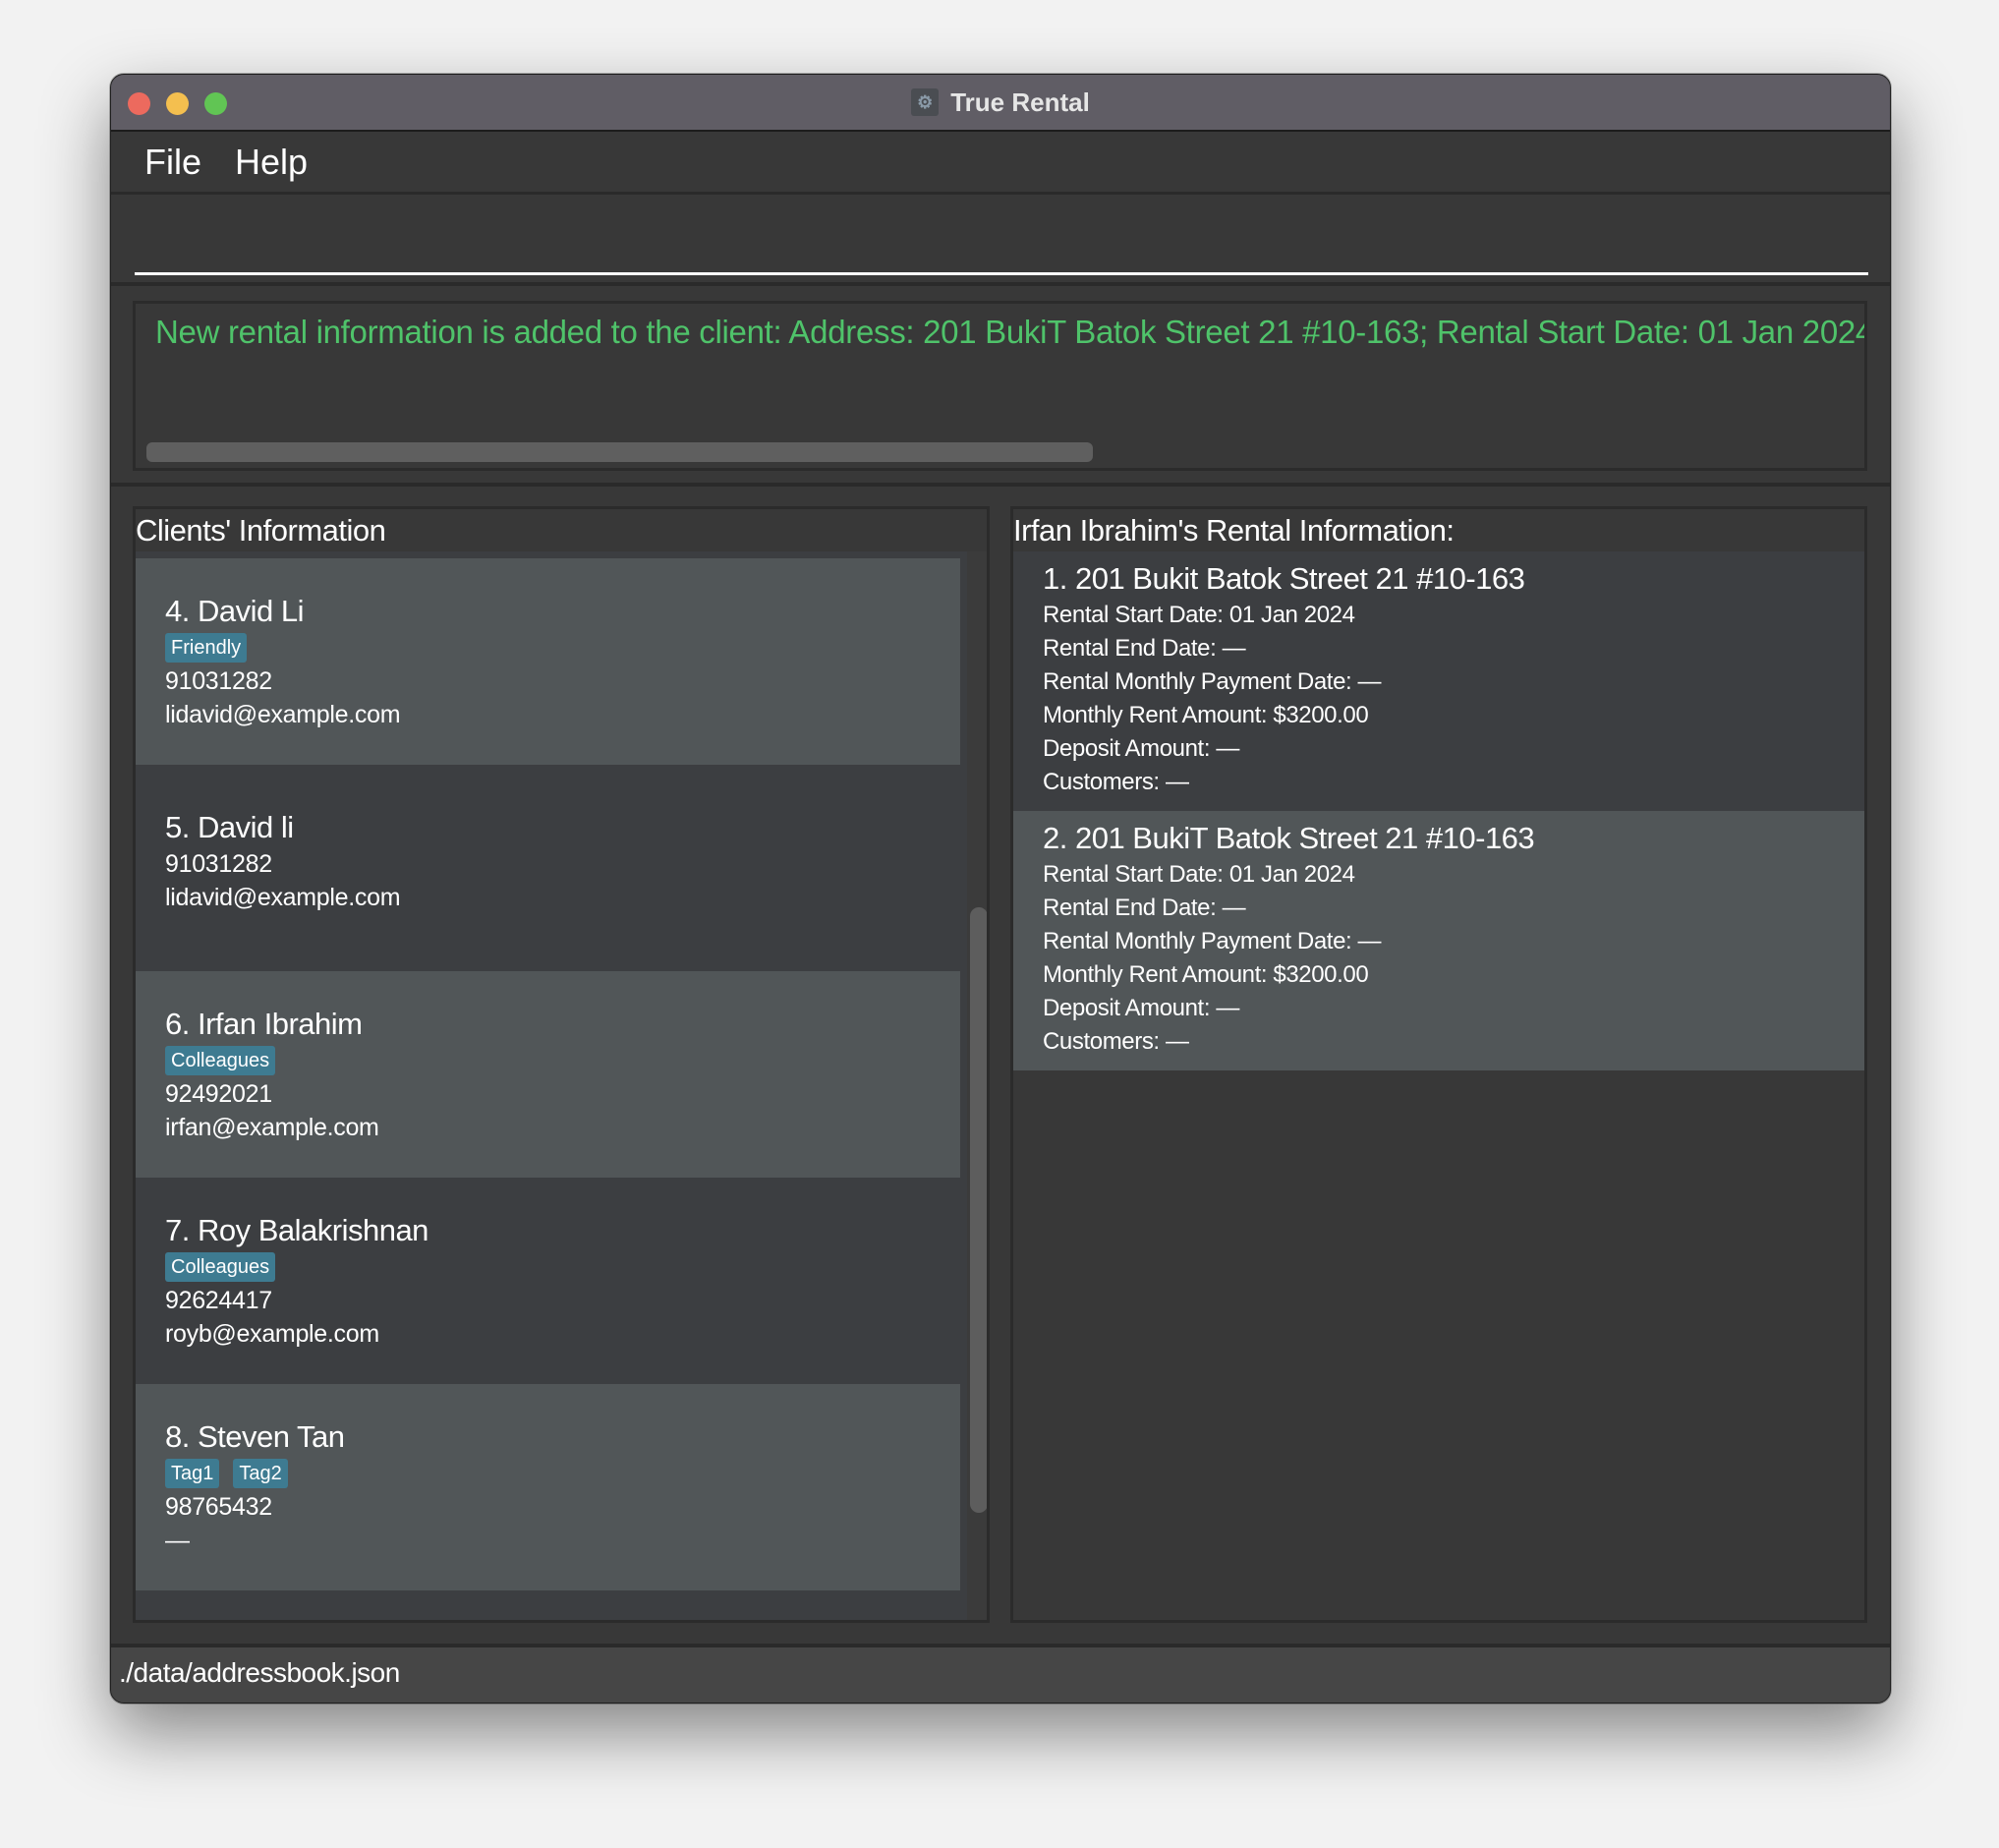 The width and height of the screenshot is (1999, 1848). Describe the element at coordinates (218, 1507) in the screenshot. I see `client-phone: 98765432` at that location.